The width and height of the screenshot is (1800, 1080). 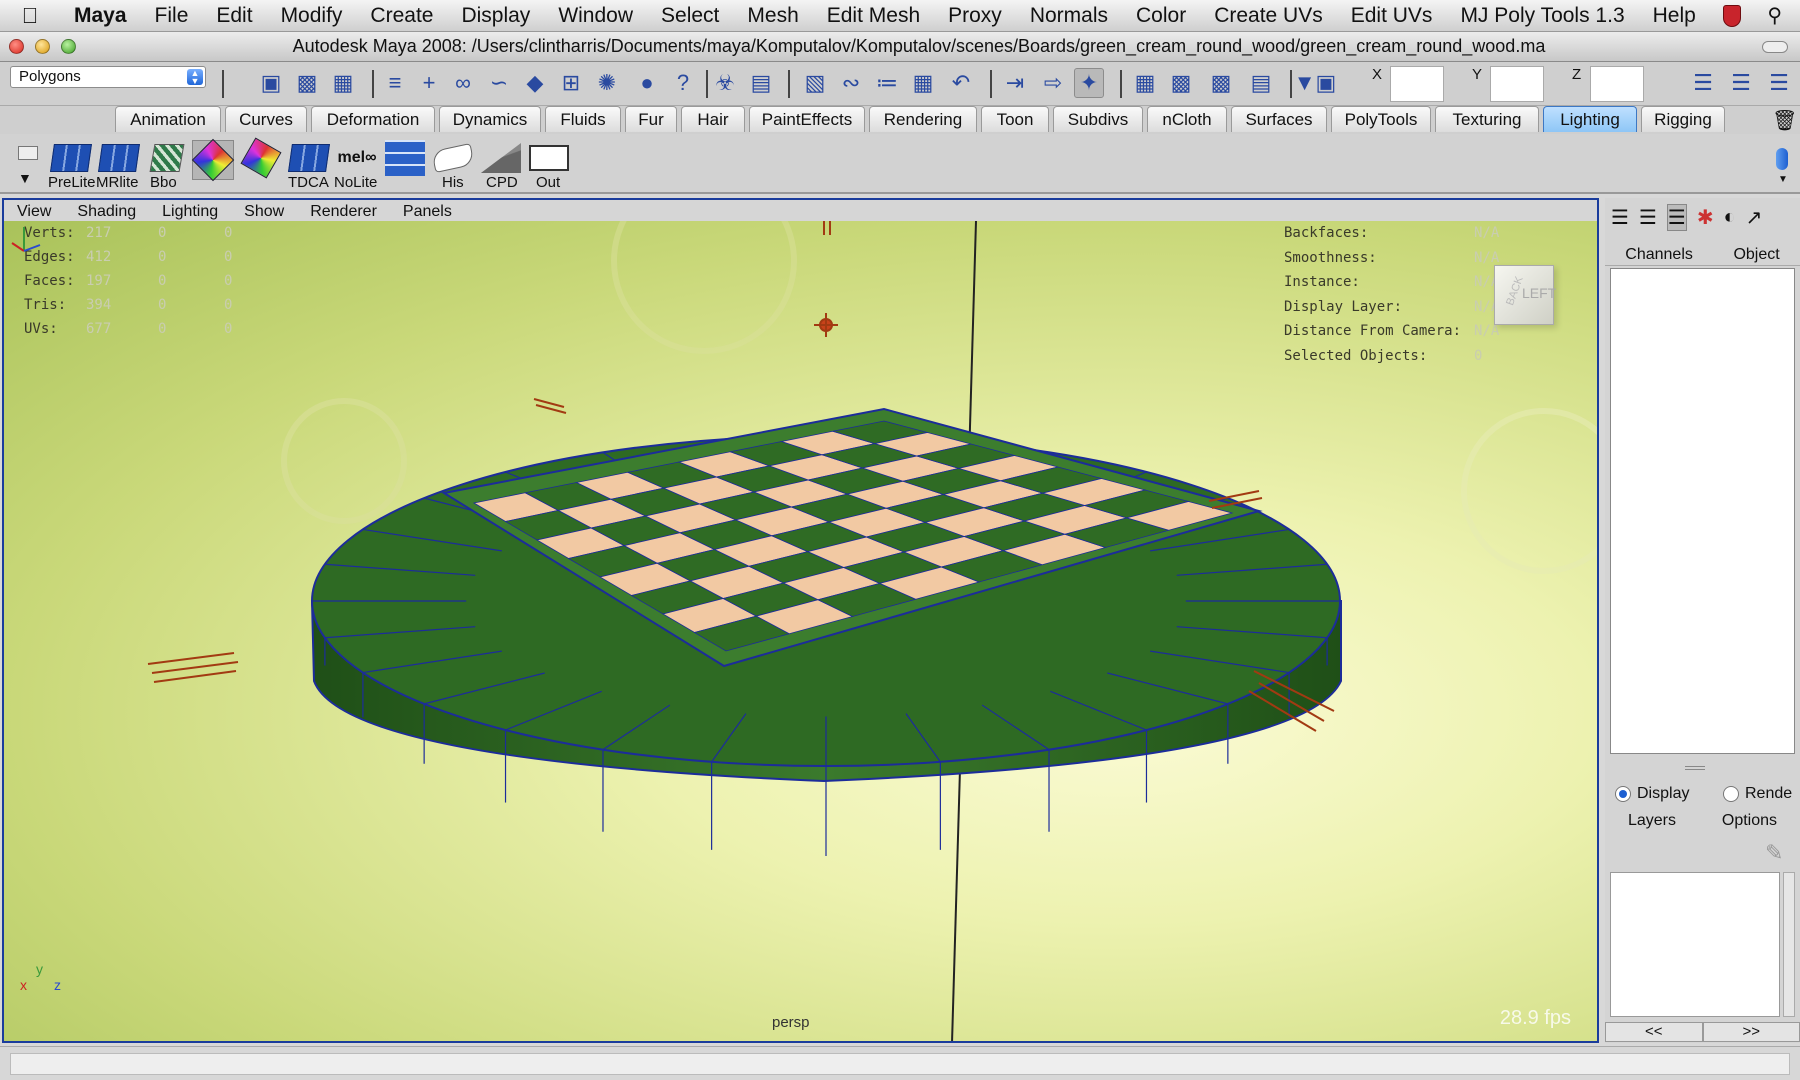 What do you see at coordinates (429, 83) in the screenshot?
I see `select-handles-icon: +` at bounding box center [429, 83].